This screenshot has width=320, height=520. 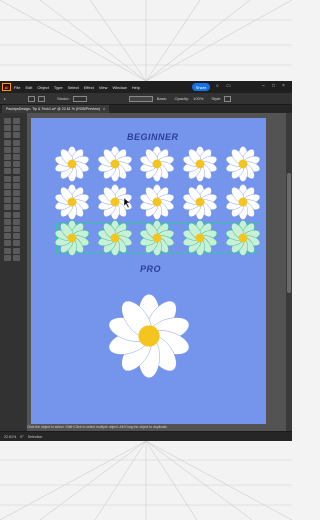 I want to click on share-button: Share, so click(x=201, y=87).